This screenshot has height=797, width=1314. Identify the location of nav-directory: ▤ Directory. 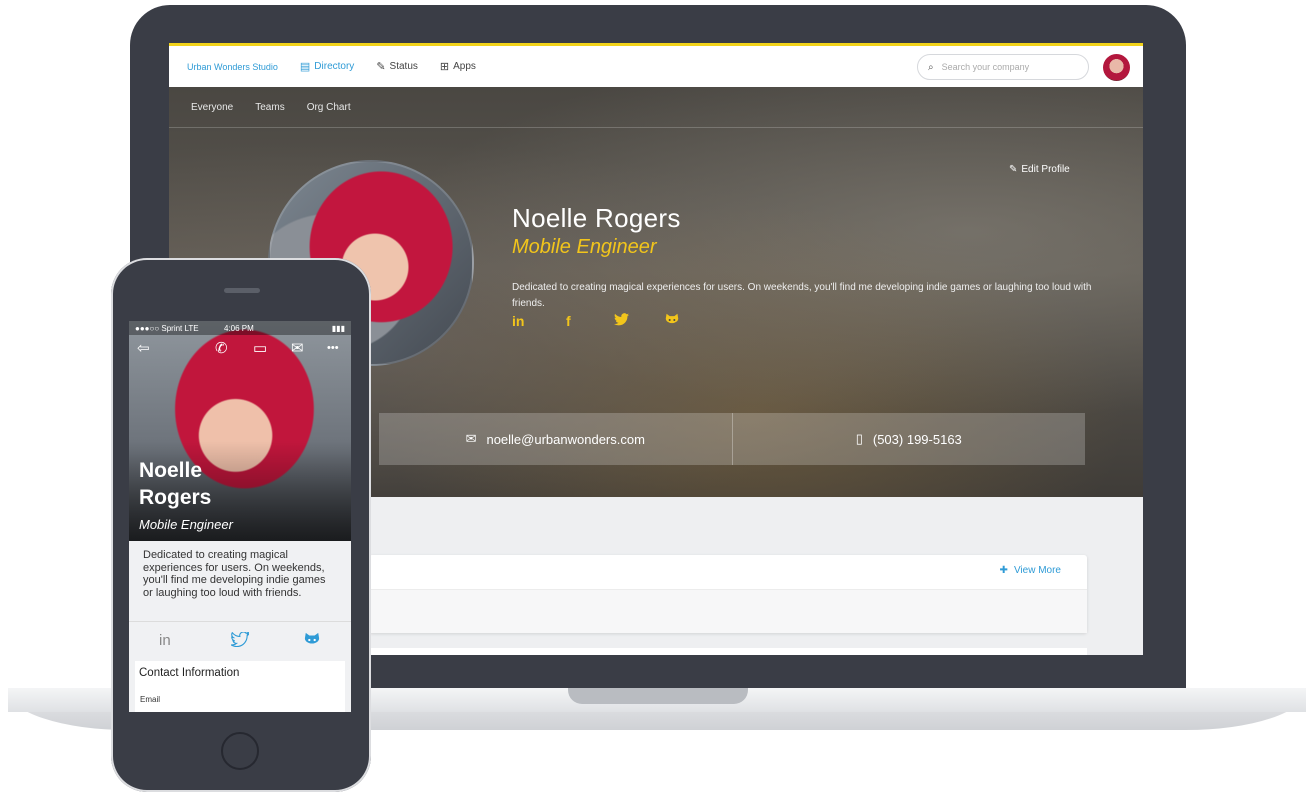
(327, 66).